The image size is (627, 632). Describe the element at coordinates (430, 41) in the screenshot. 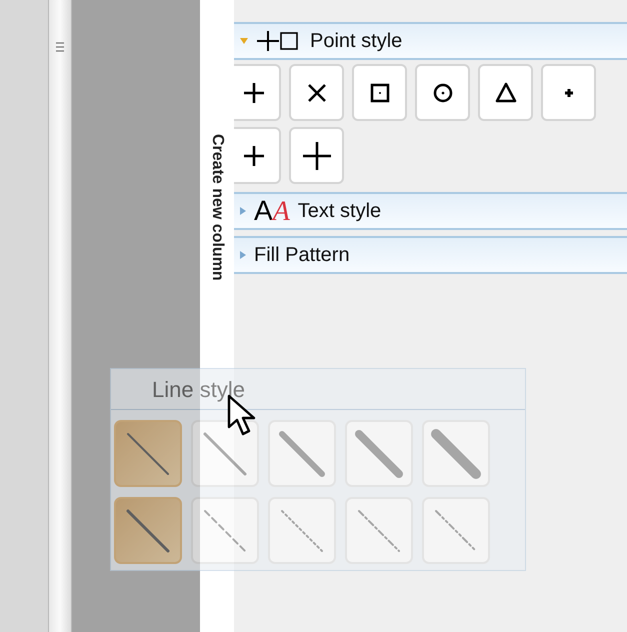

I see `section-header: Point style` at that location.